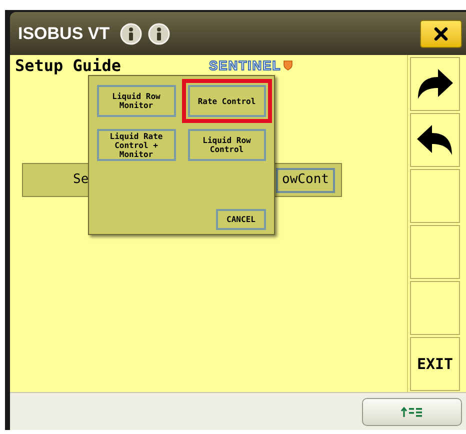 The image size is (466, 434). Describe the element at coordinates (305, 180) in the screenshot. I see `setup-button: owCont` at that location.